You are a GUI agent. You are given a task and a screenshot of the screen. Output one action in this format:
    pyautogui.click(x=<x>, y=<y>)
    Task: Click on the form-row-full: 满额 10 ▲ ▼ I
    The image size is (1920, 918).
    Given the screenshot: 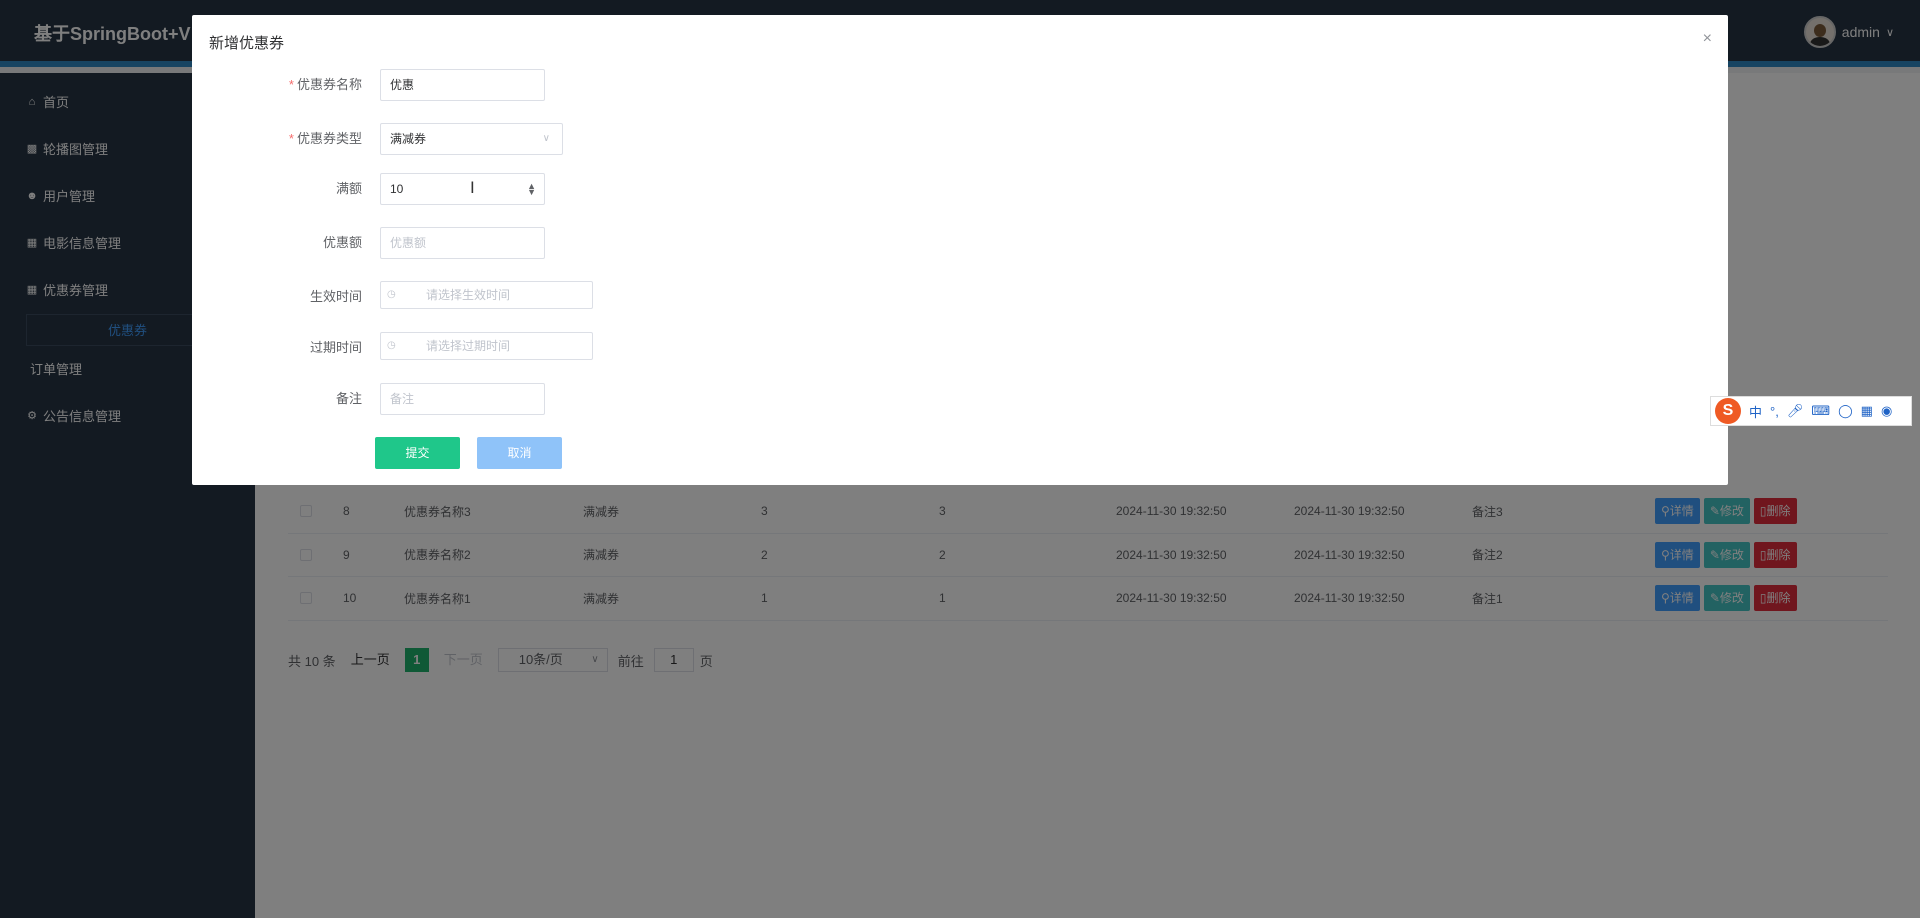 What is the action you would take?
    pyautogui.click(x=592, y=189)
    